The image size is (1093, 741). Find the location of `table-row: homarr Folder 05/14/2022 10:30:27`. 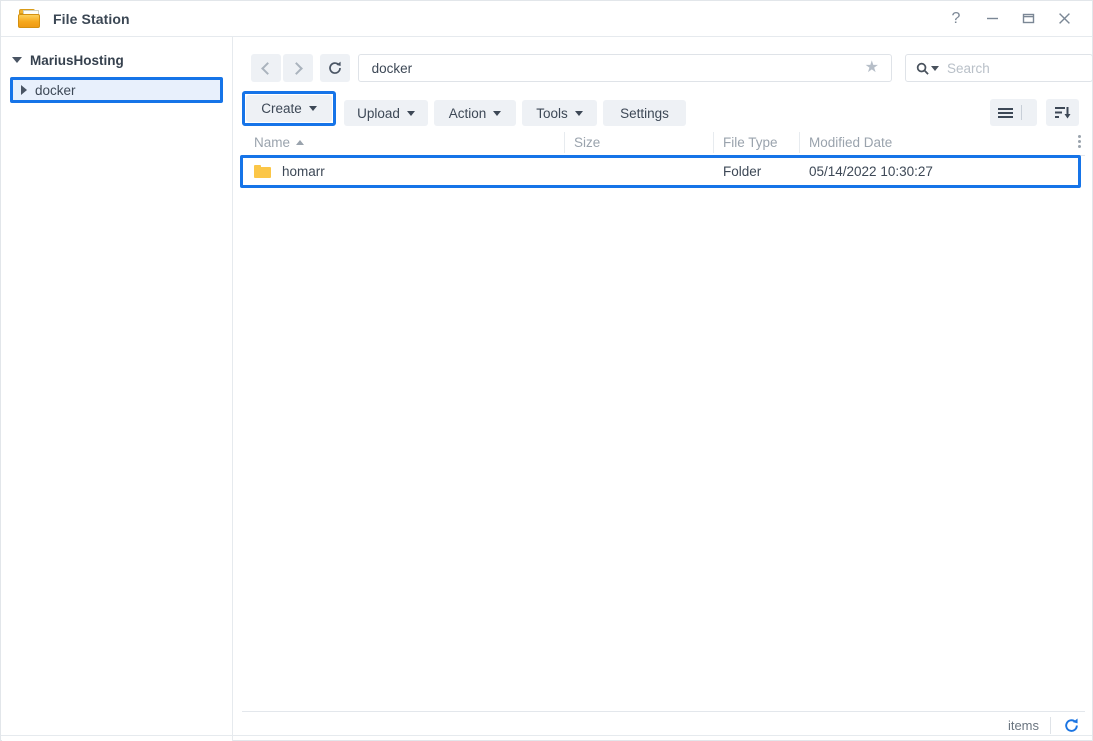

table-row: homarr Folder 05/14/2022 10:30:27 is located at coordinates (660, 171).